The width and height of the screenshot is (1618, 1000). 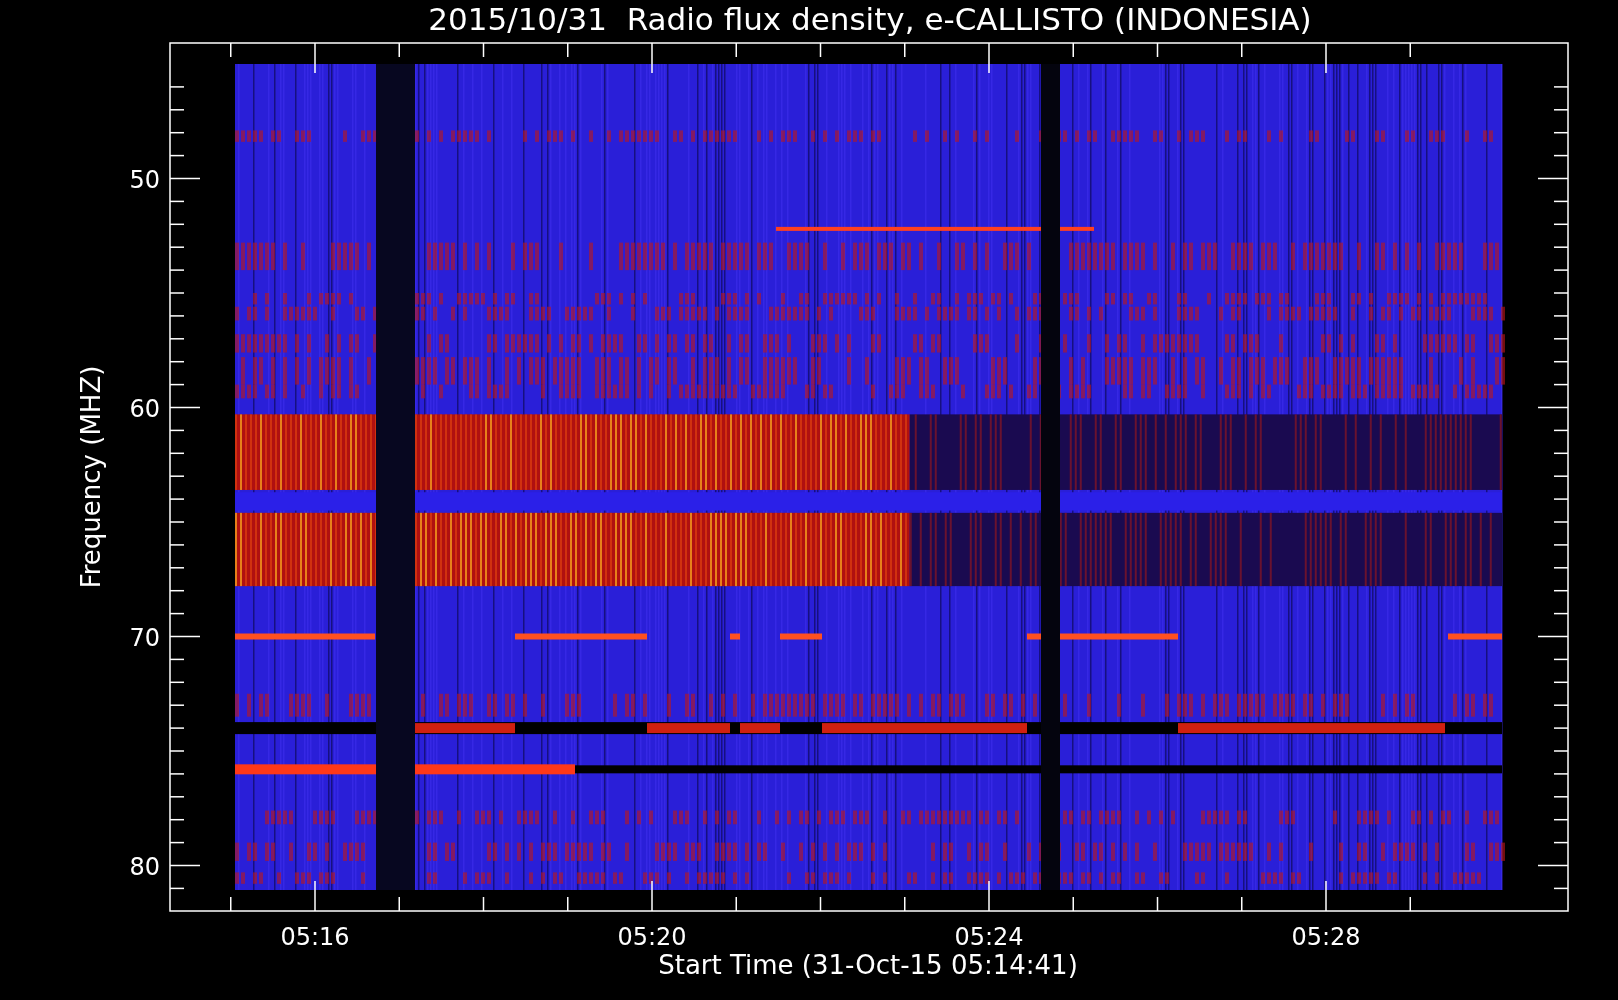 What do you see at coordinates (1326, 937) in the screenshot?
I see `tick-label: 05:28` at bounding box center [1326, 937].